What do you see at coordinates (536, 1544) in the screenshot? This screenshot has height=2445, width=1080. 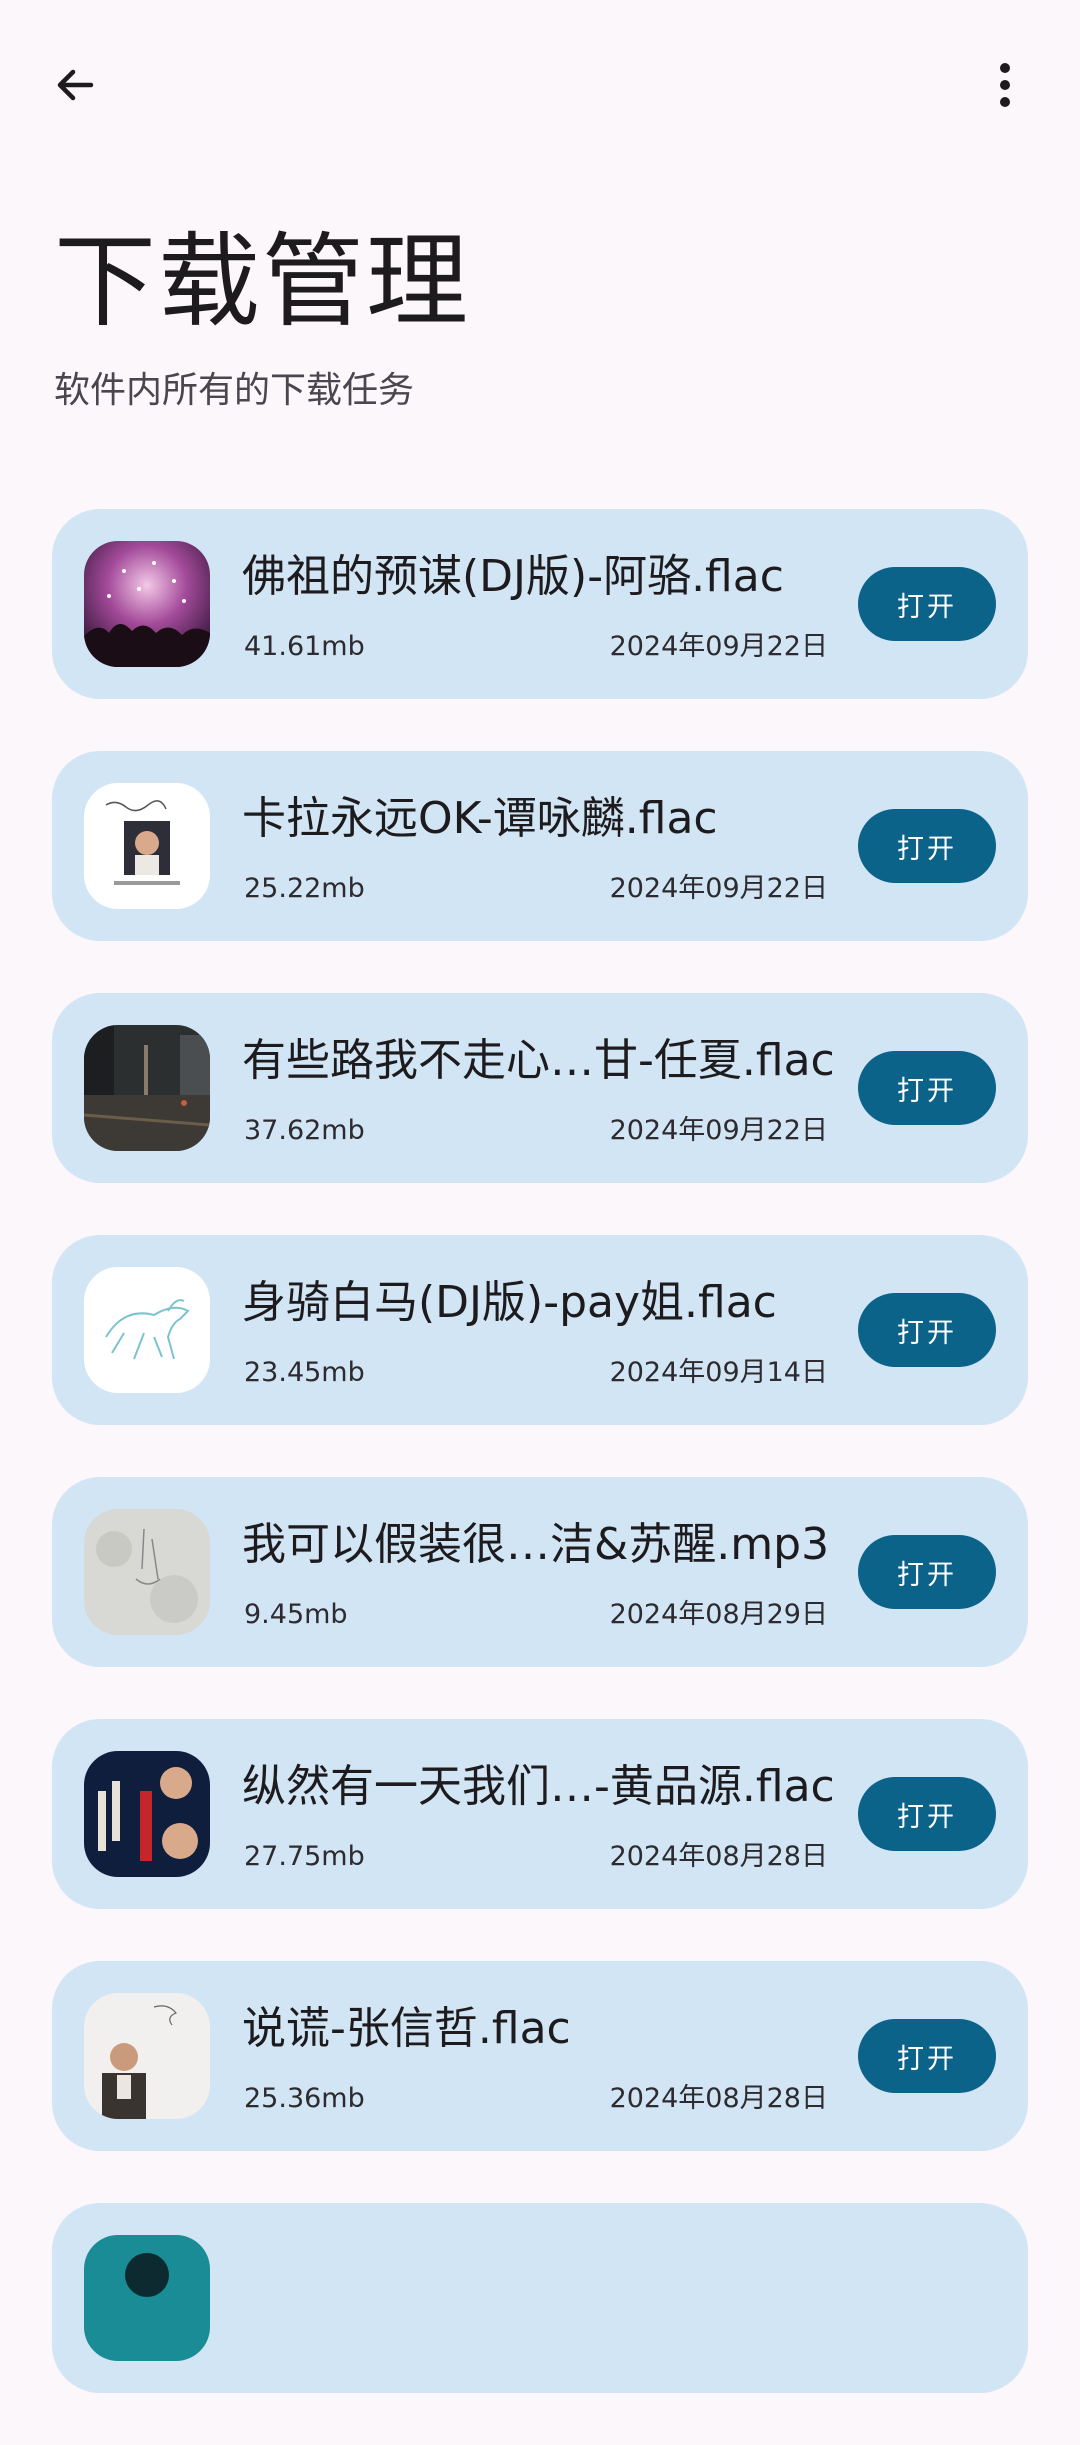 I see `file-name: 我可以假装很…洁&苏醒.mp3` at bounding box center [536, 1544].